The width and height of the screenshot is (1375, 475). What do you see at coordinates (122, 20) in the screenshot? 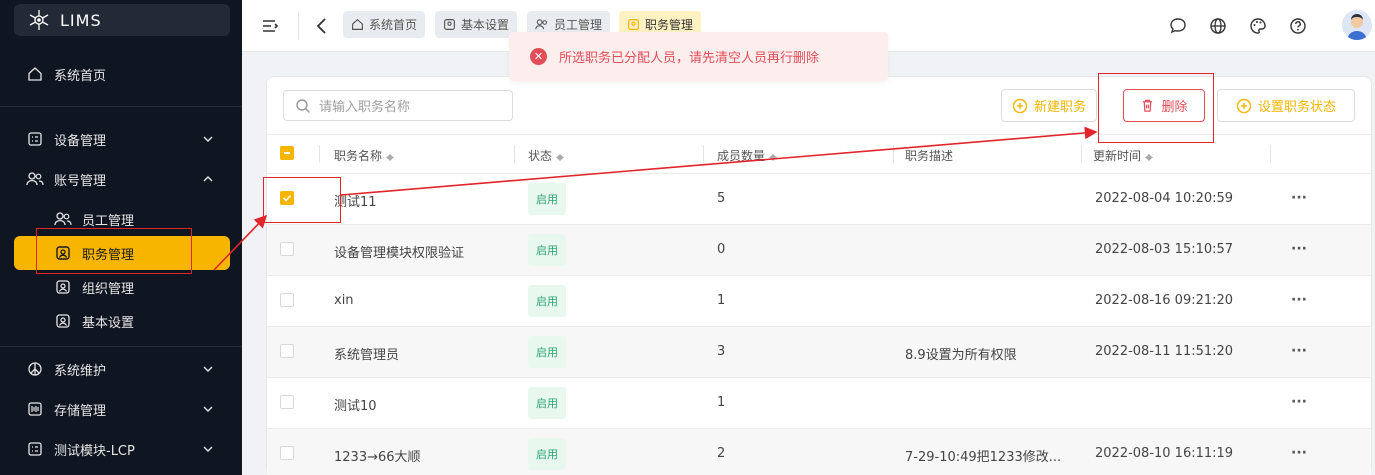
I see `logo: LIMS` at bounding box center [122, 20].